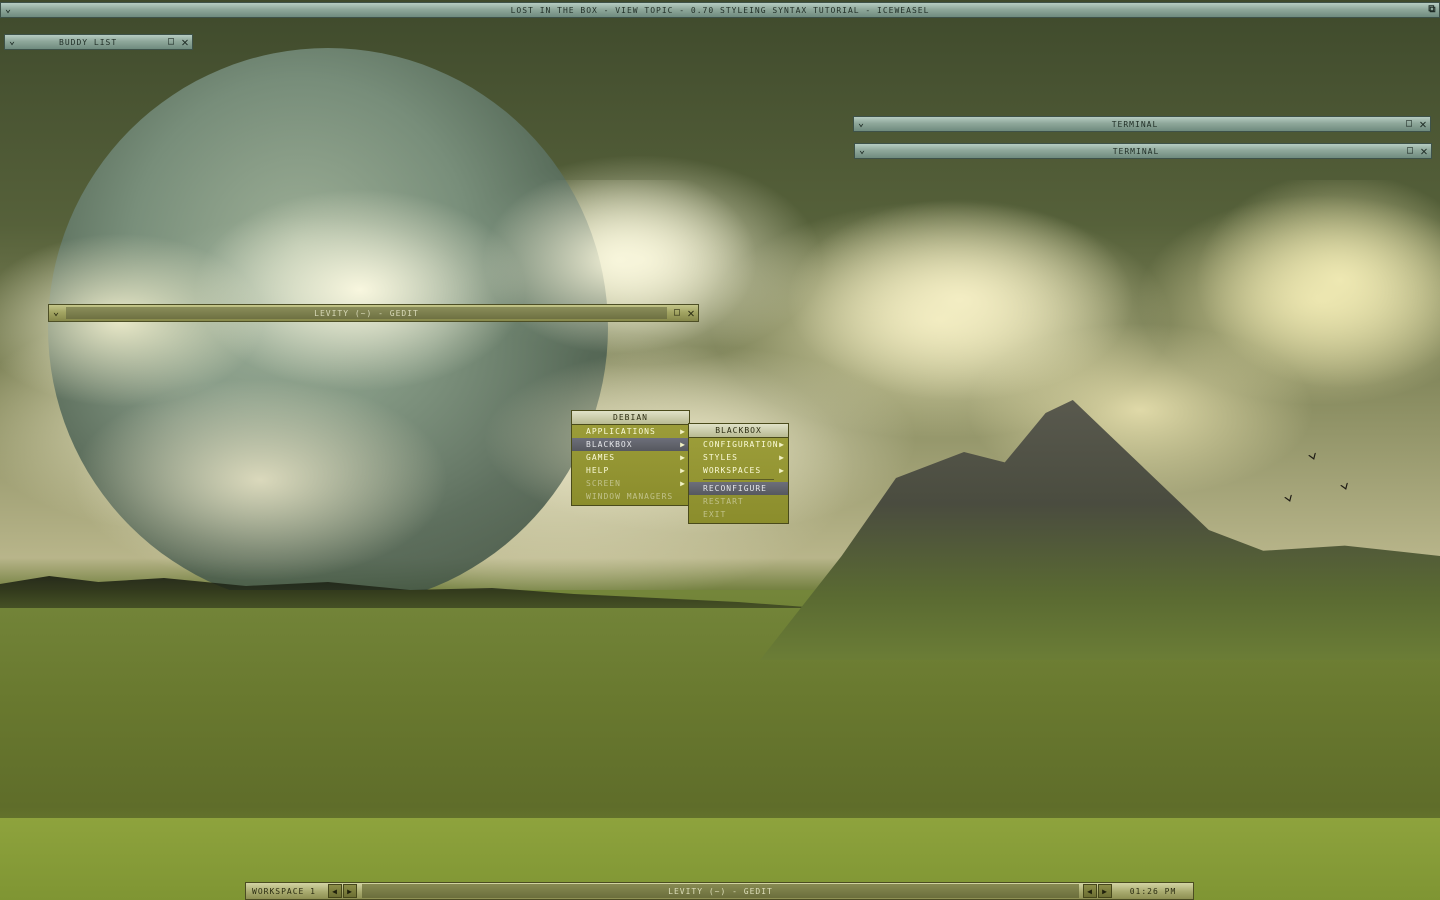 Image resolution: width=1440 pixels, height=900 pixels. I want to click on menu-item-reconfigure: reconfigure, so click(738, 488).